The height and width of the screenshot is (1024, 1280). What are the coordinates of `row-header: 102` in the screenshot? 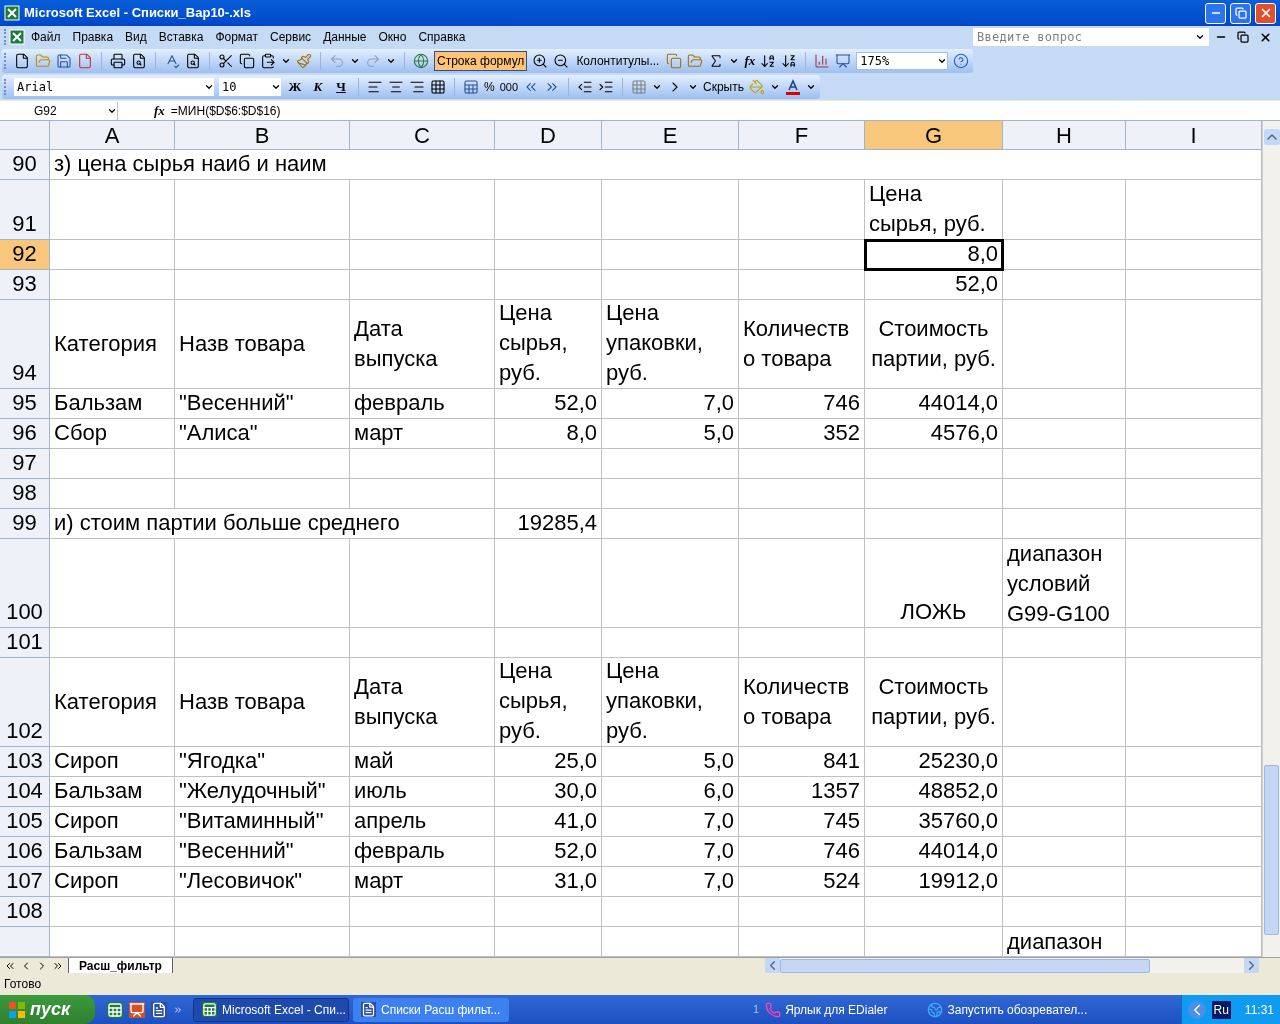 It's located at (25, 702).